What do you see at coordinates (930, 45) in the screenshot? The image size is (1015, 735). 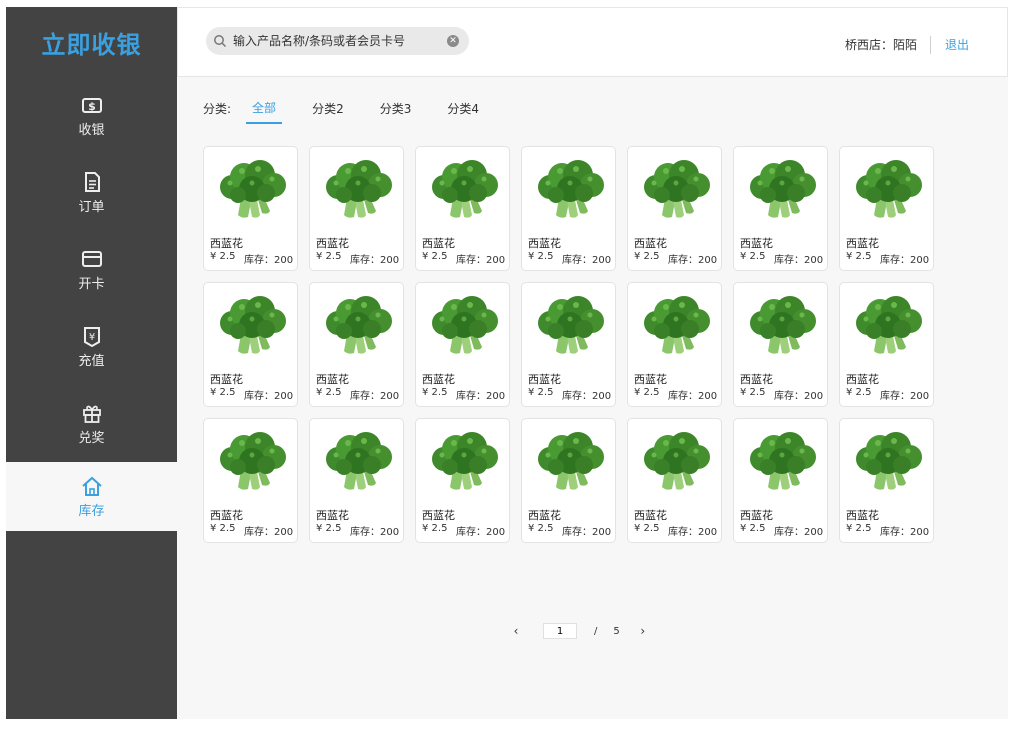 I see `header-divider` at bounding box center [930, 45].